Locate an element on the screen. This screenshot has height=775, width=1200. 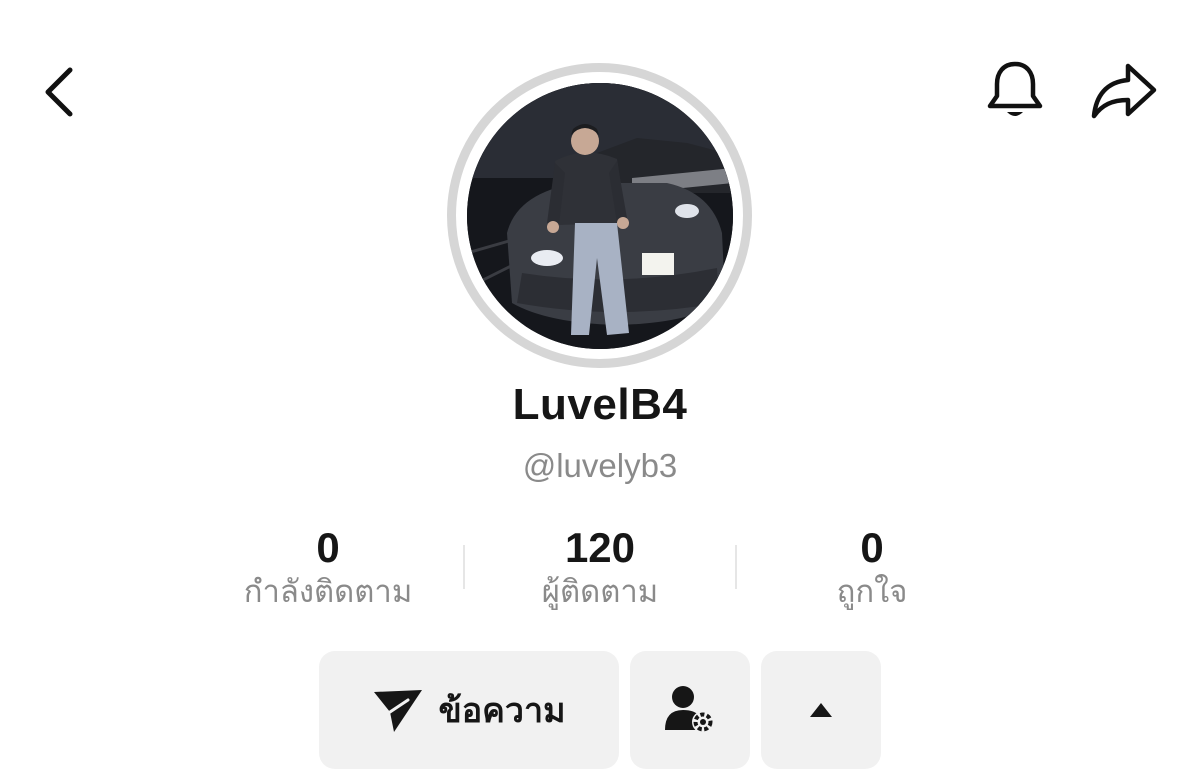
send-arrow-icon is located at coordinates (398, 711).